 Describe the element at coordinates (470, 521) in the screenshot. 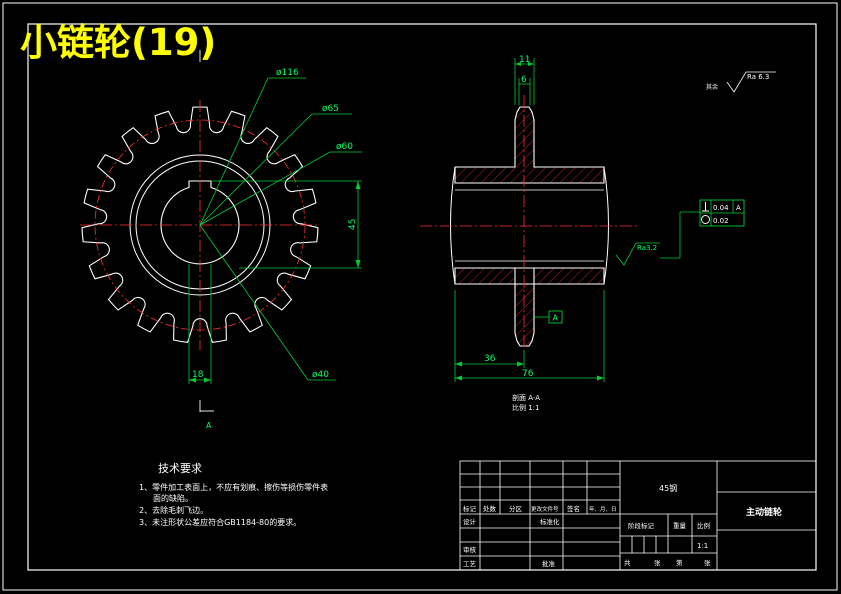

I see `tb-label-design: 设计` at that location.